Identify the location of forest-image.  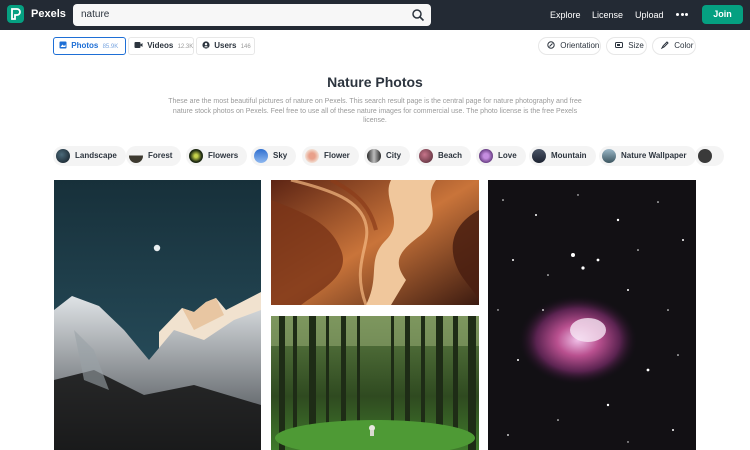
(375, 383).